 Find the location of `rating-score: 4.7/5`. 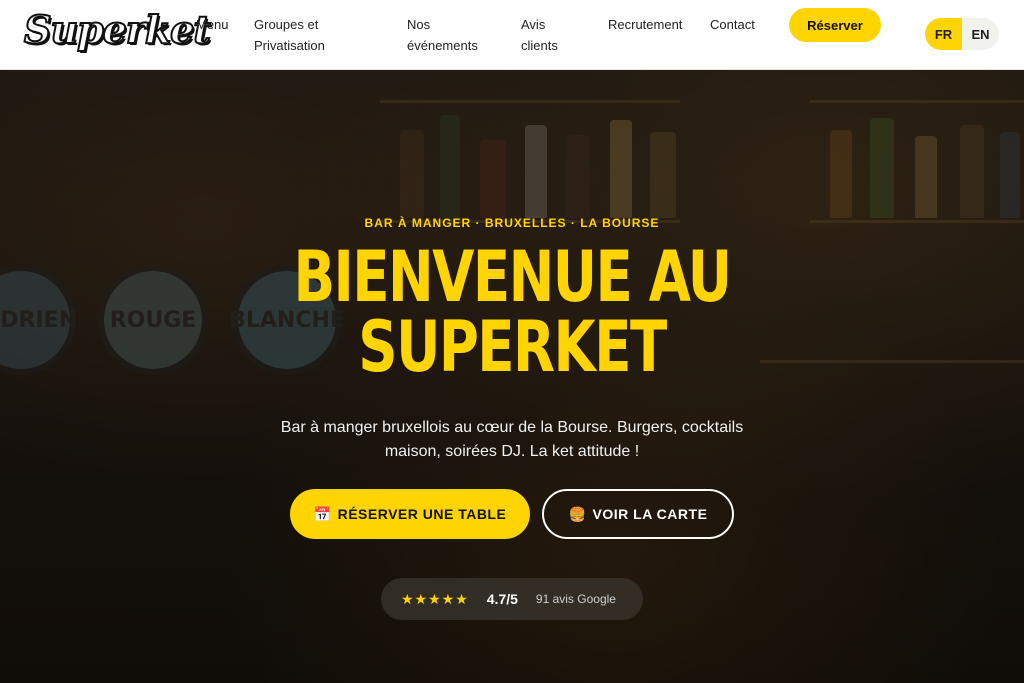

rating-score: 4.7/5 is located at coordinates (502, 599).